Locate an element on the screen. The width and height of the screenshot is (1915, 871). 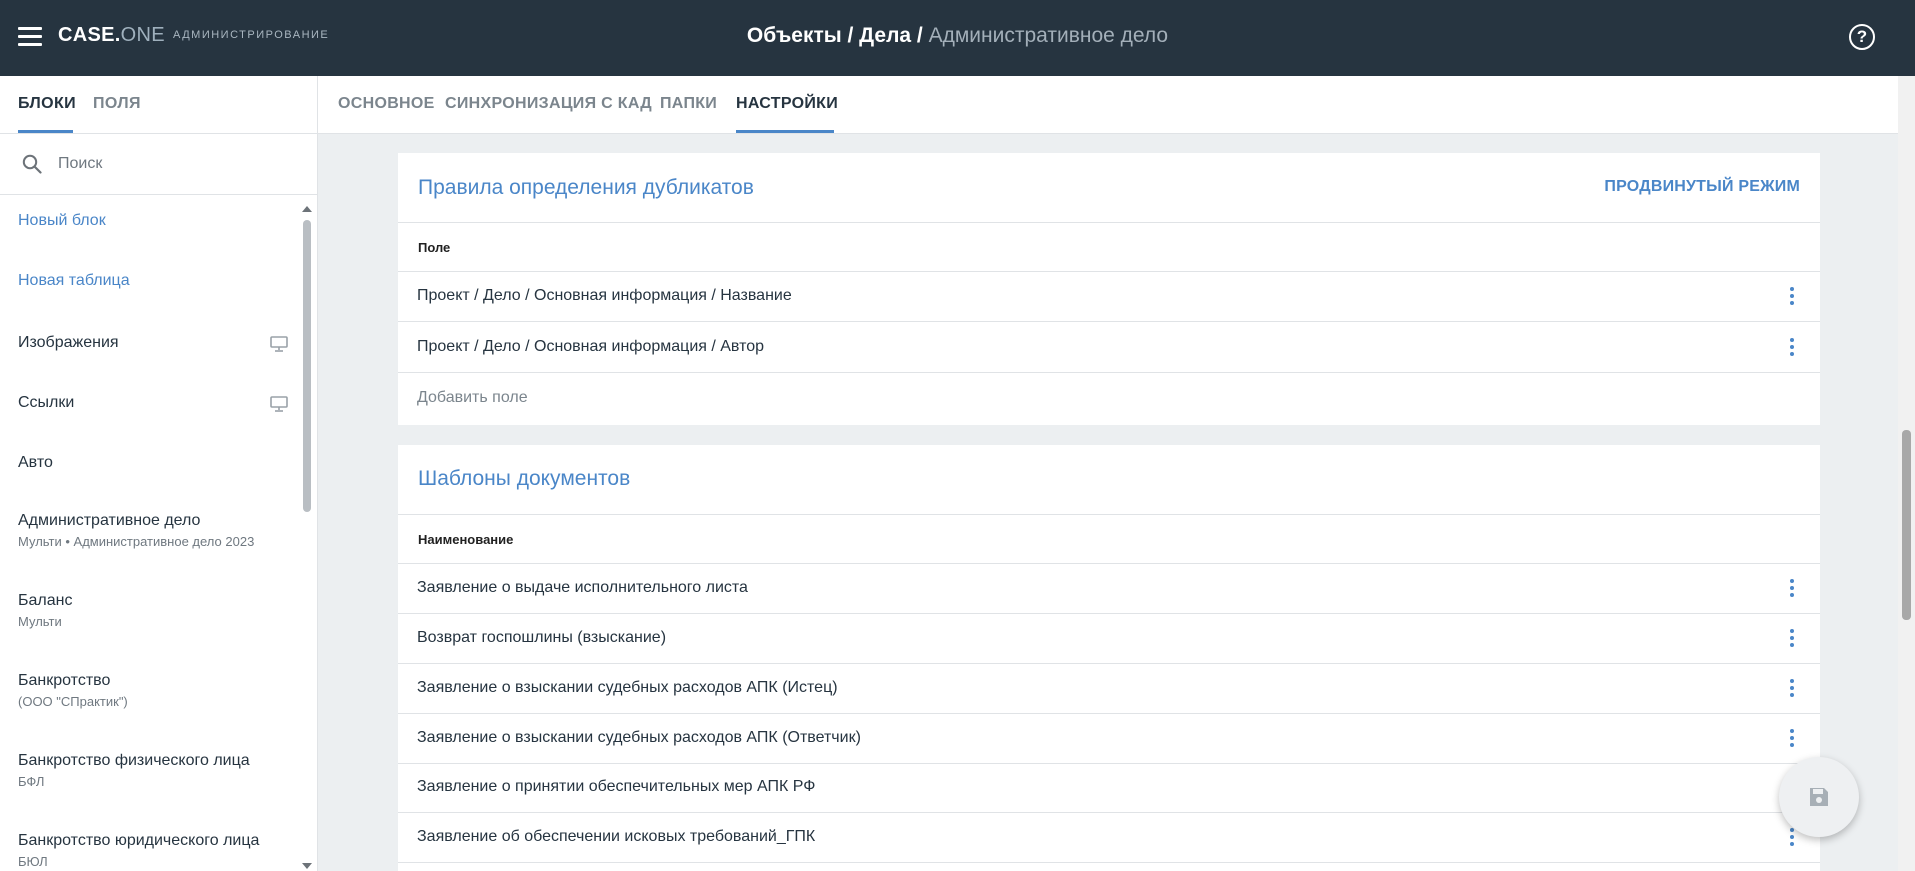
tab-main: ОСНОВНОЕ is located at coordinates (386, 104).